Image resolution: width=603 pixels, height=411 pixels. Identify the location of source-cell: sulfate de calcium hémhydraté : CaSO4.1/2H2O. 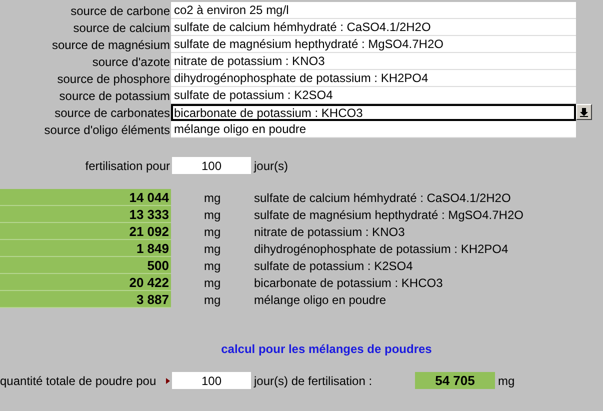
(373, 27).